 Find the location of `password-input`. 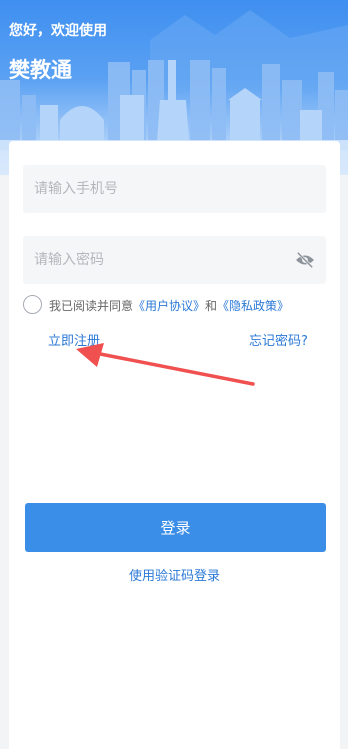

password-input is located at coordinates (174, 260).